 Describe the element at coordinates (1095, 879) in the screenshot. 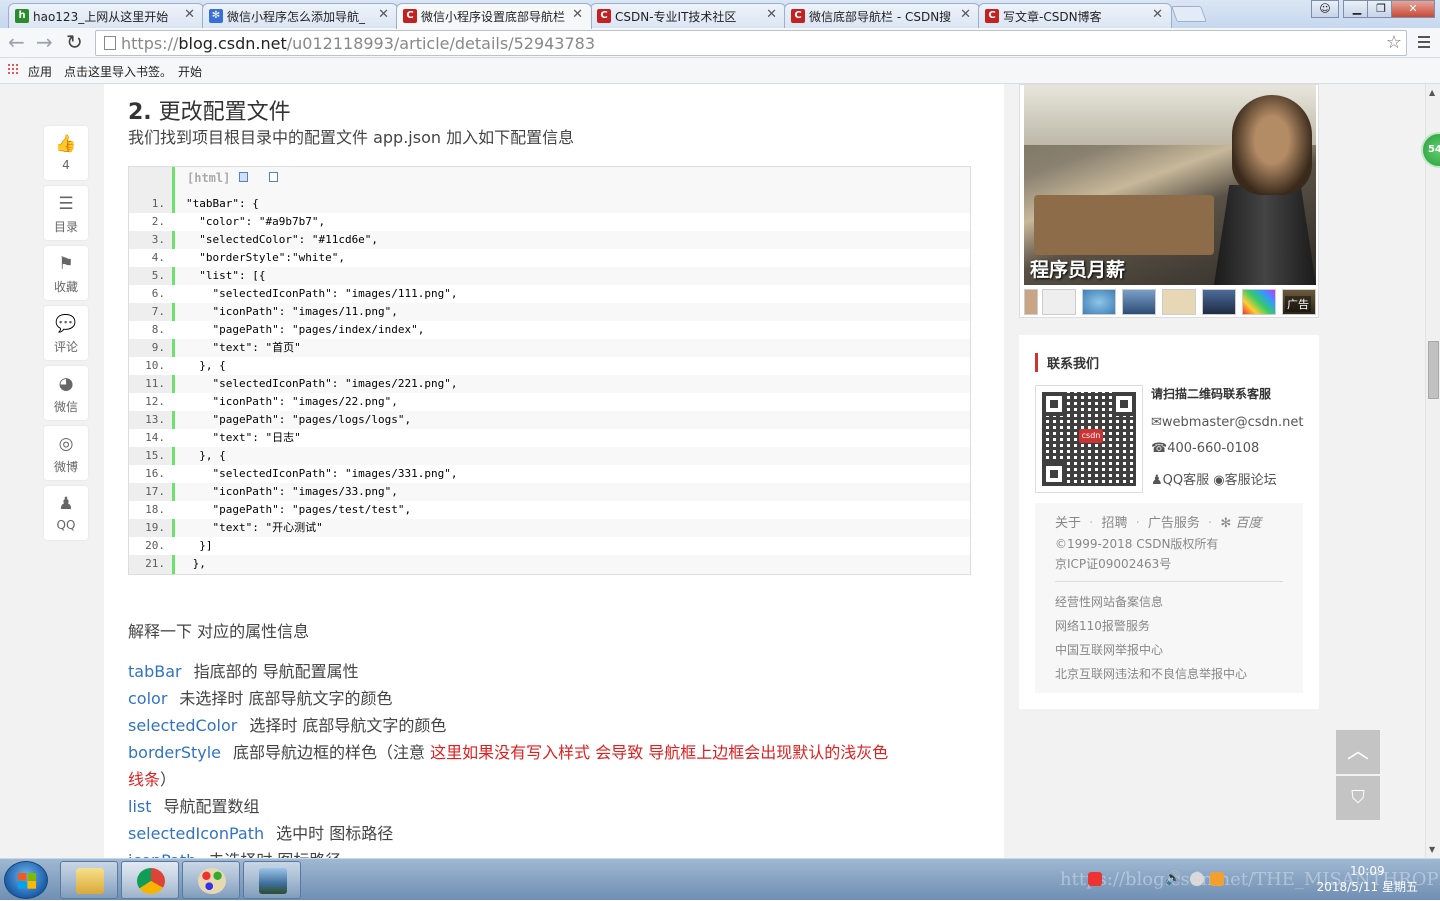

I see `sogou-ime-icon` at that location.